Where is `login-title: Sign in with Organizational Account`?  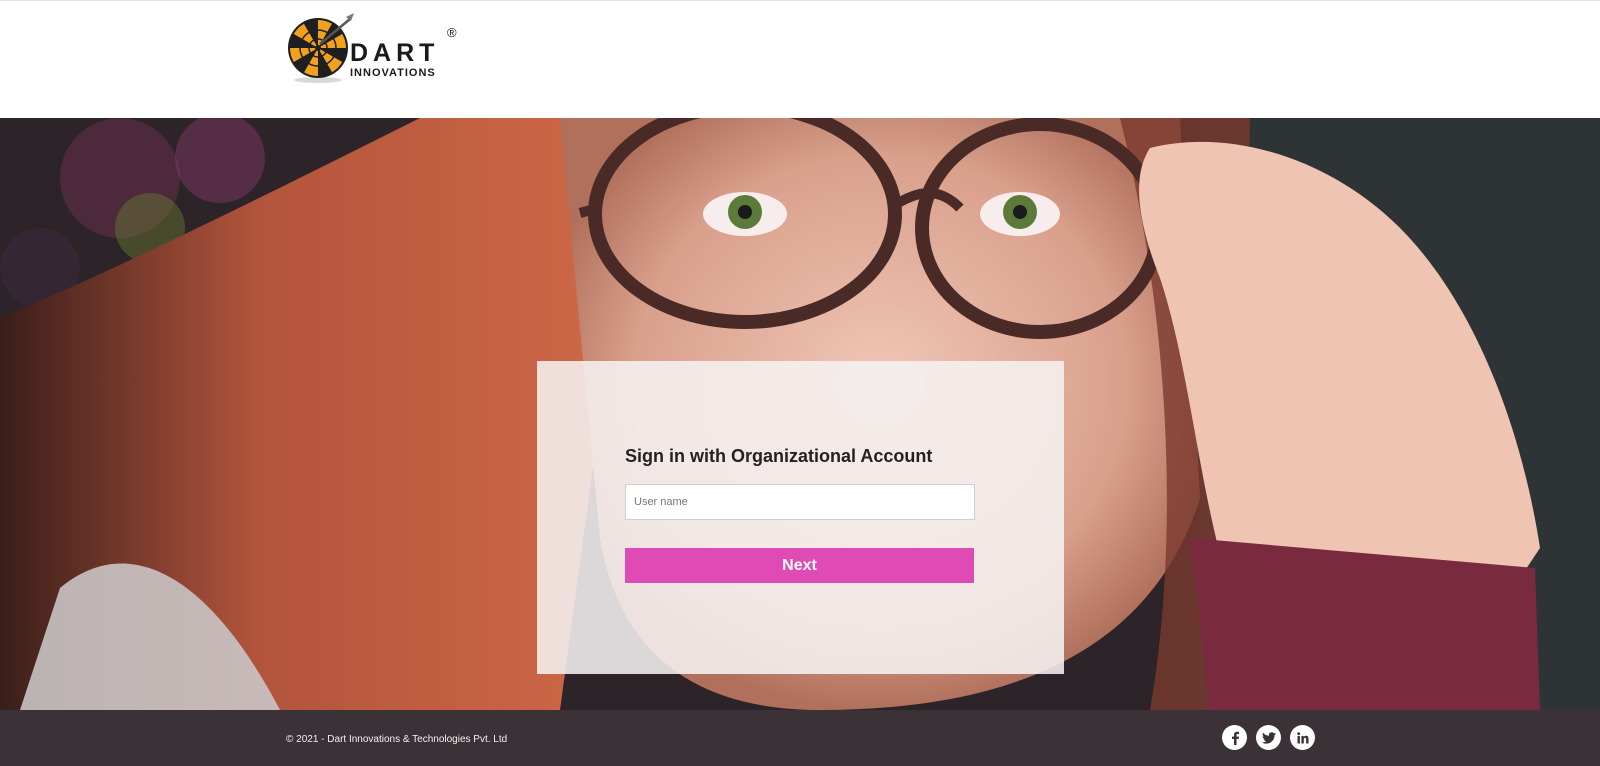
login-title: Sign in with Organizational Account is located at coordinates (779, 456).